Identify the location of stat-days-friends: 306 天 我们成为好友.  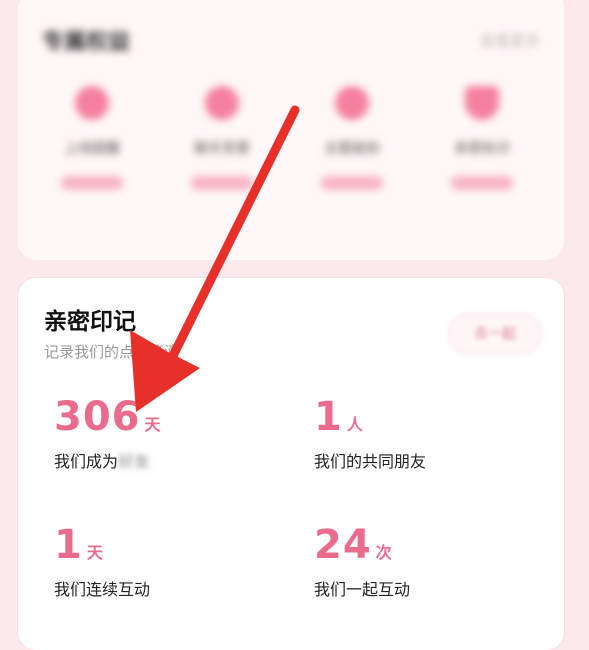
(107, 433).